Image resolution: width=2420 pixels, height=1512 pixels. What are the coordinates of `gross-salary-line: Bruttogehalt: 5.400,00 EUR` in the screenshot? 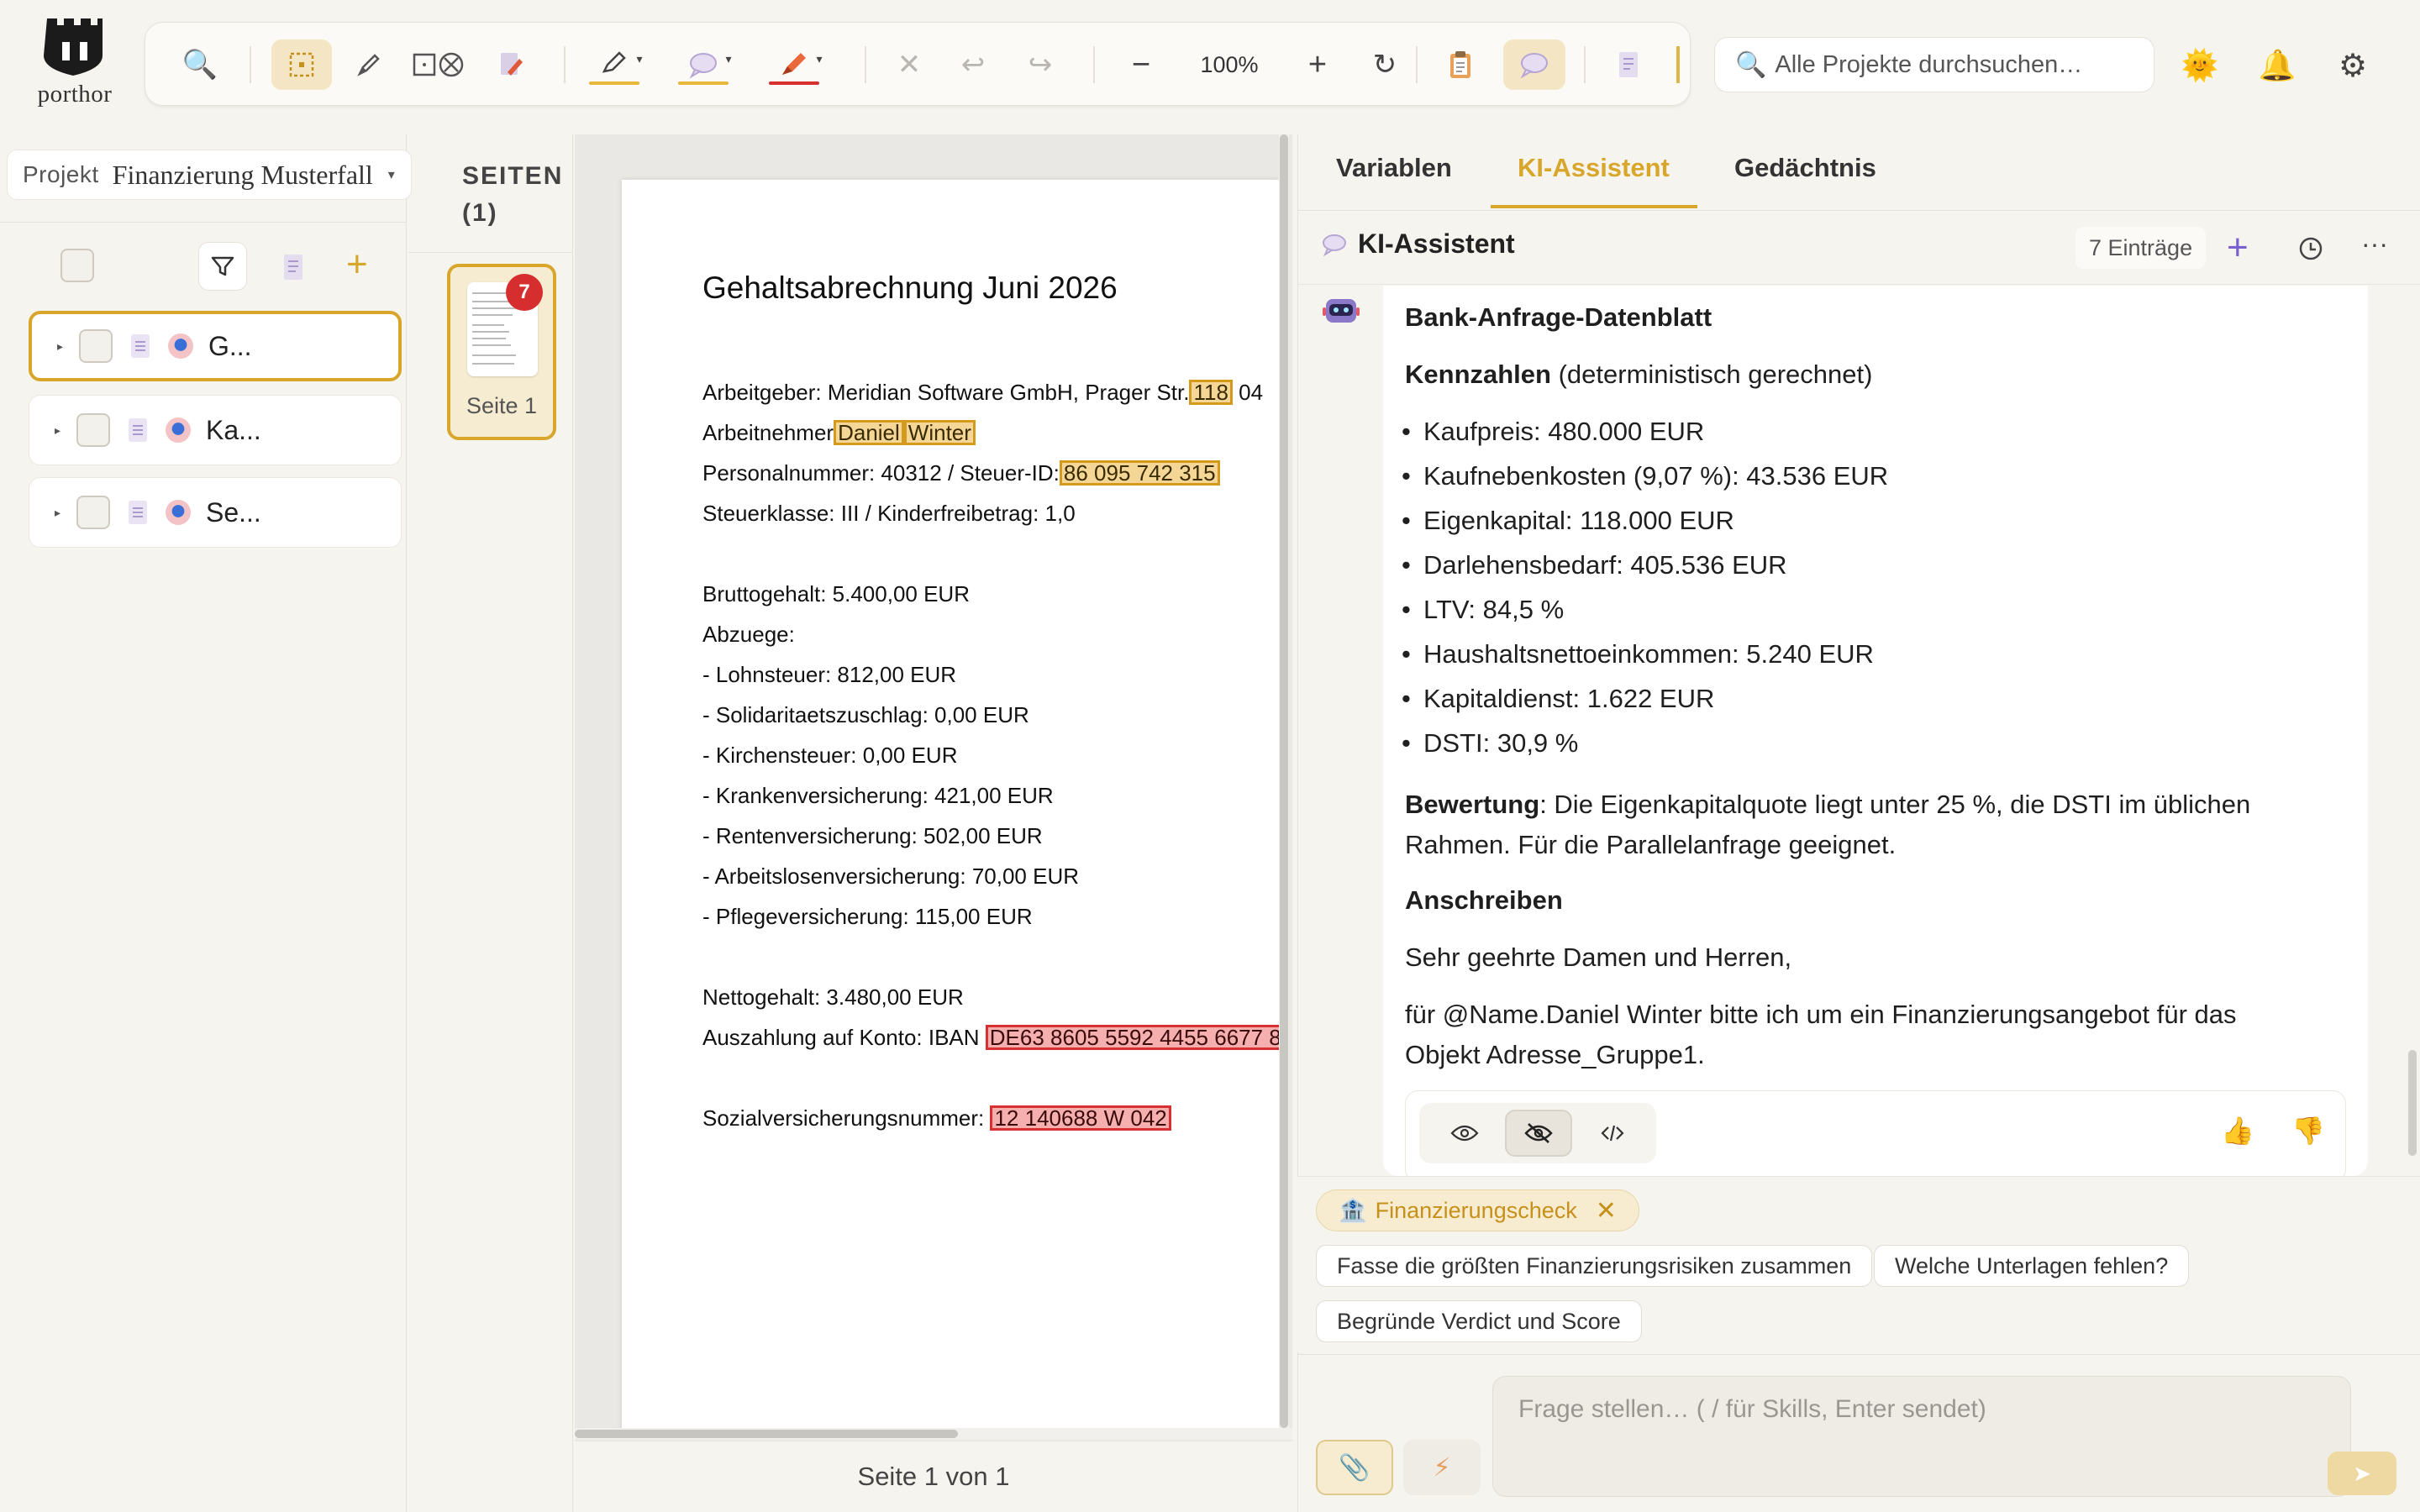 It's located at (836, 593).